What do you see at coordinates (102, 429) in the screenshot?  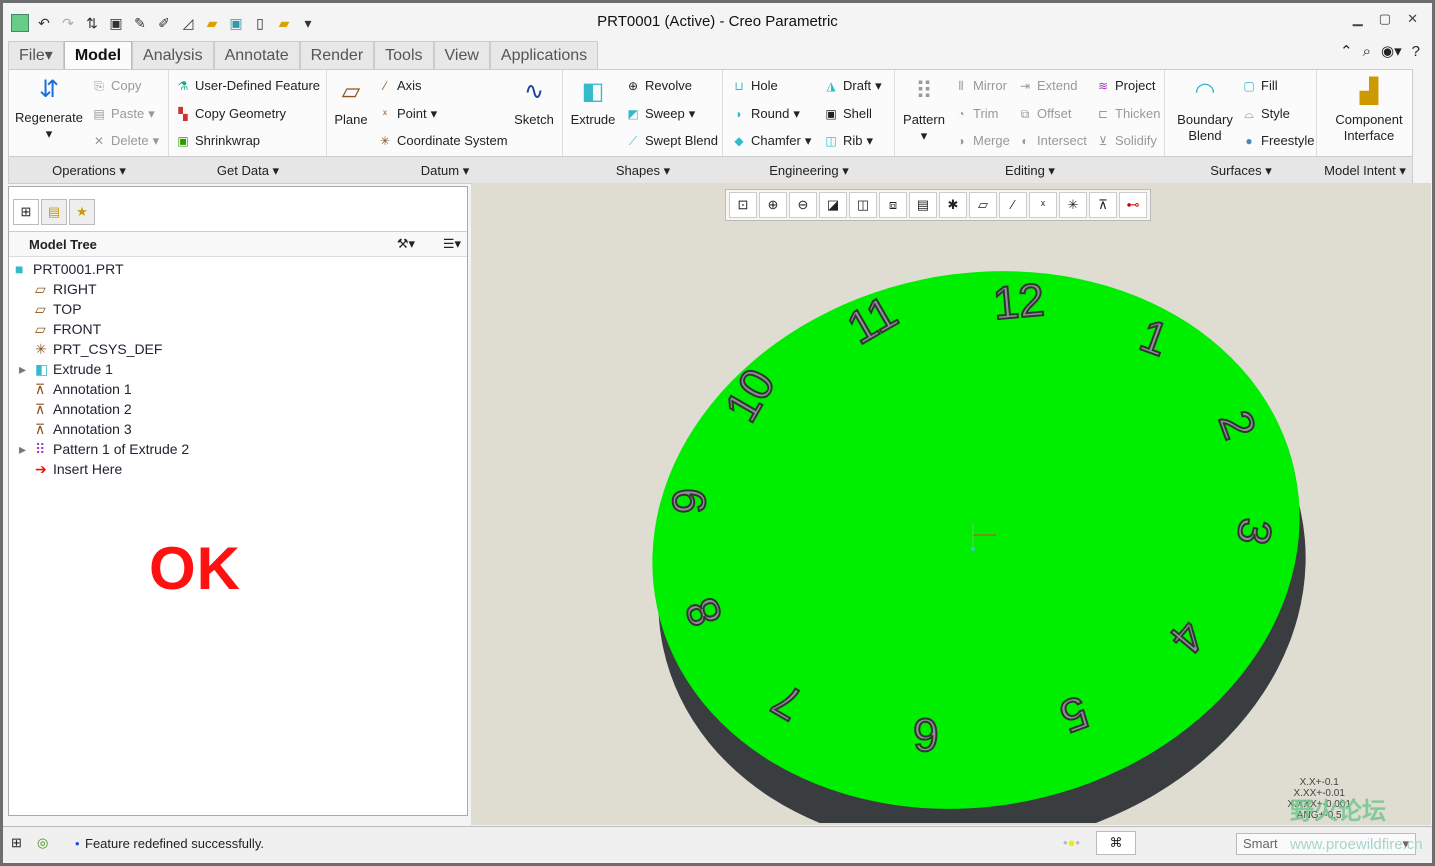 I see `tree-item: ⊼ Annotation 3` at bounding box center [102, 429].